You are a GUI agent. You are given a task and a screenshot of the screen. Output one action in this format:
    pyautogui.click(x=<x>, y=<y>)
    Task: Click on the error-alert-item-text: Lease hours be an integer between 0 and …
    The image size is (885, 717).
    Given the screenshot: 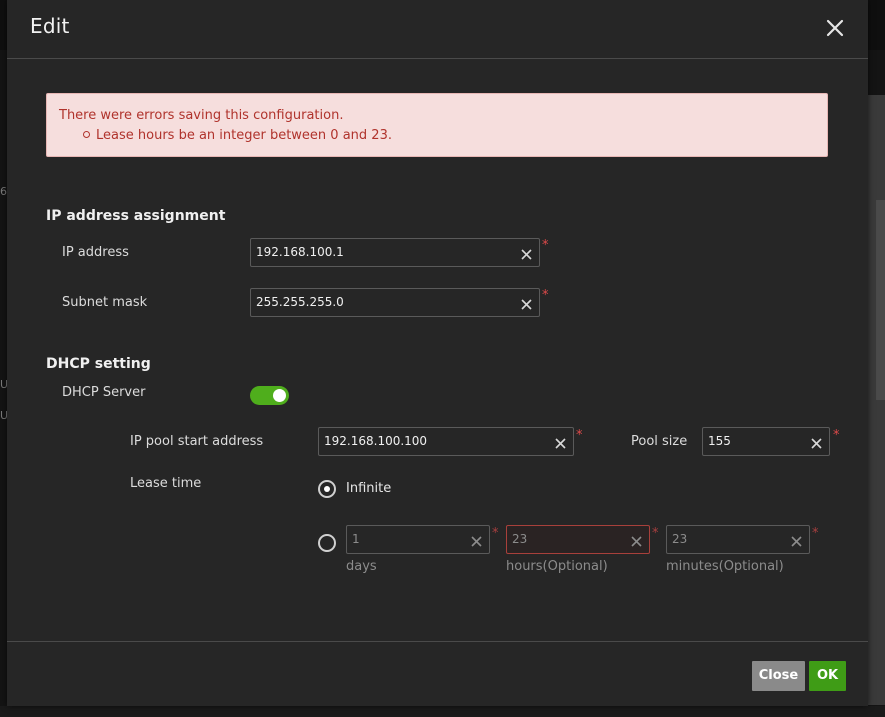 What is the action you would take?
    pyautogui.click(x=244, y=135)
    